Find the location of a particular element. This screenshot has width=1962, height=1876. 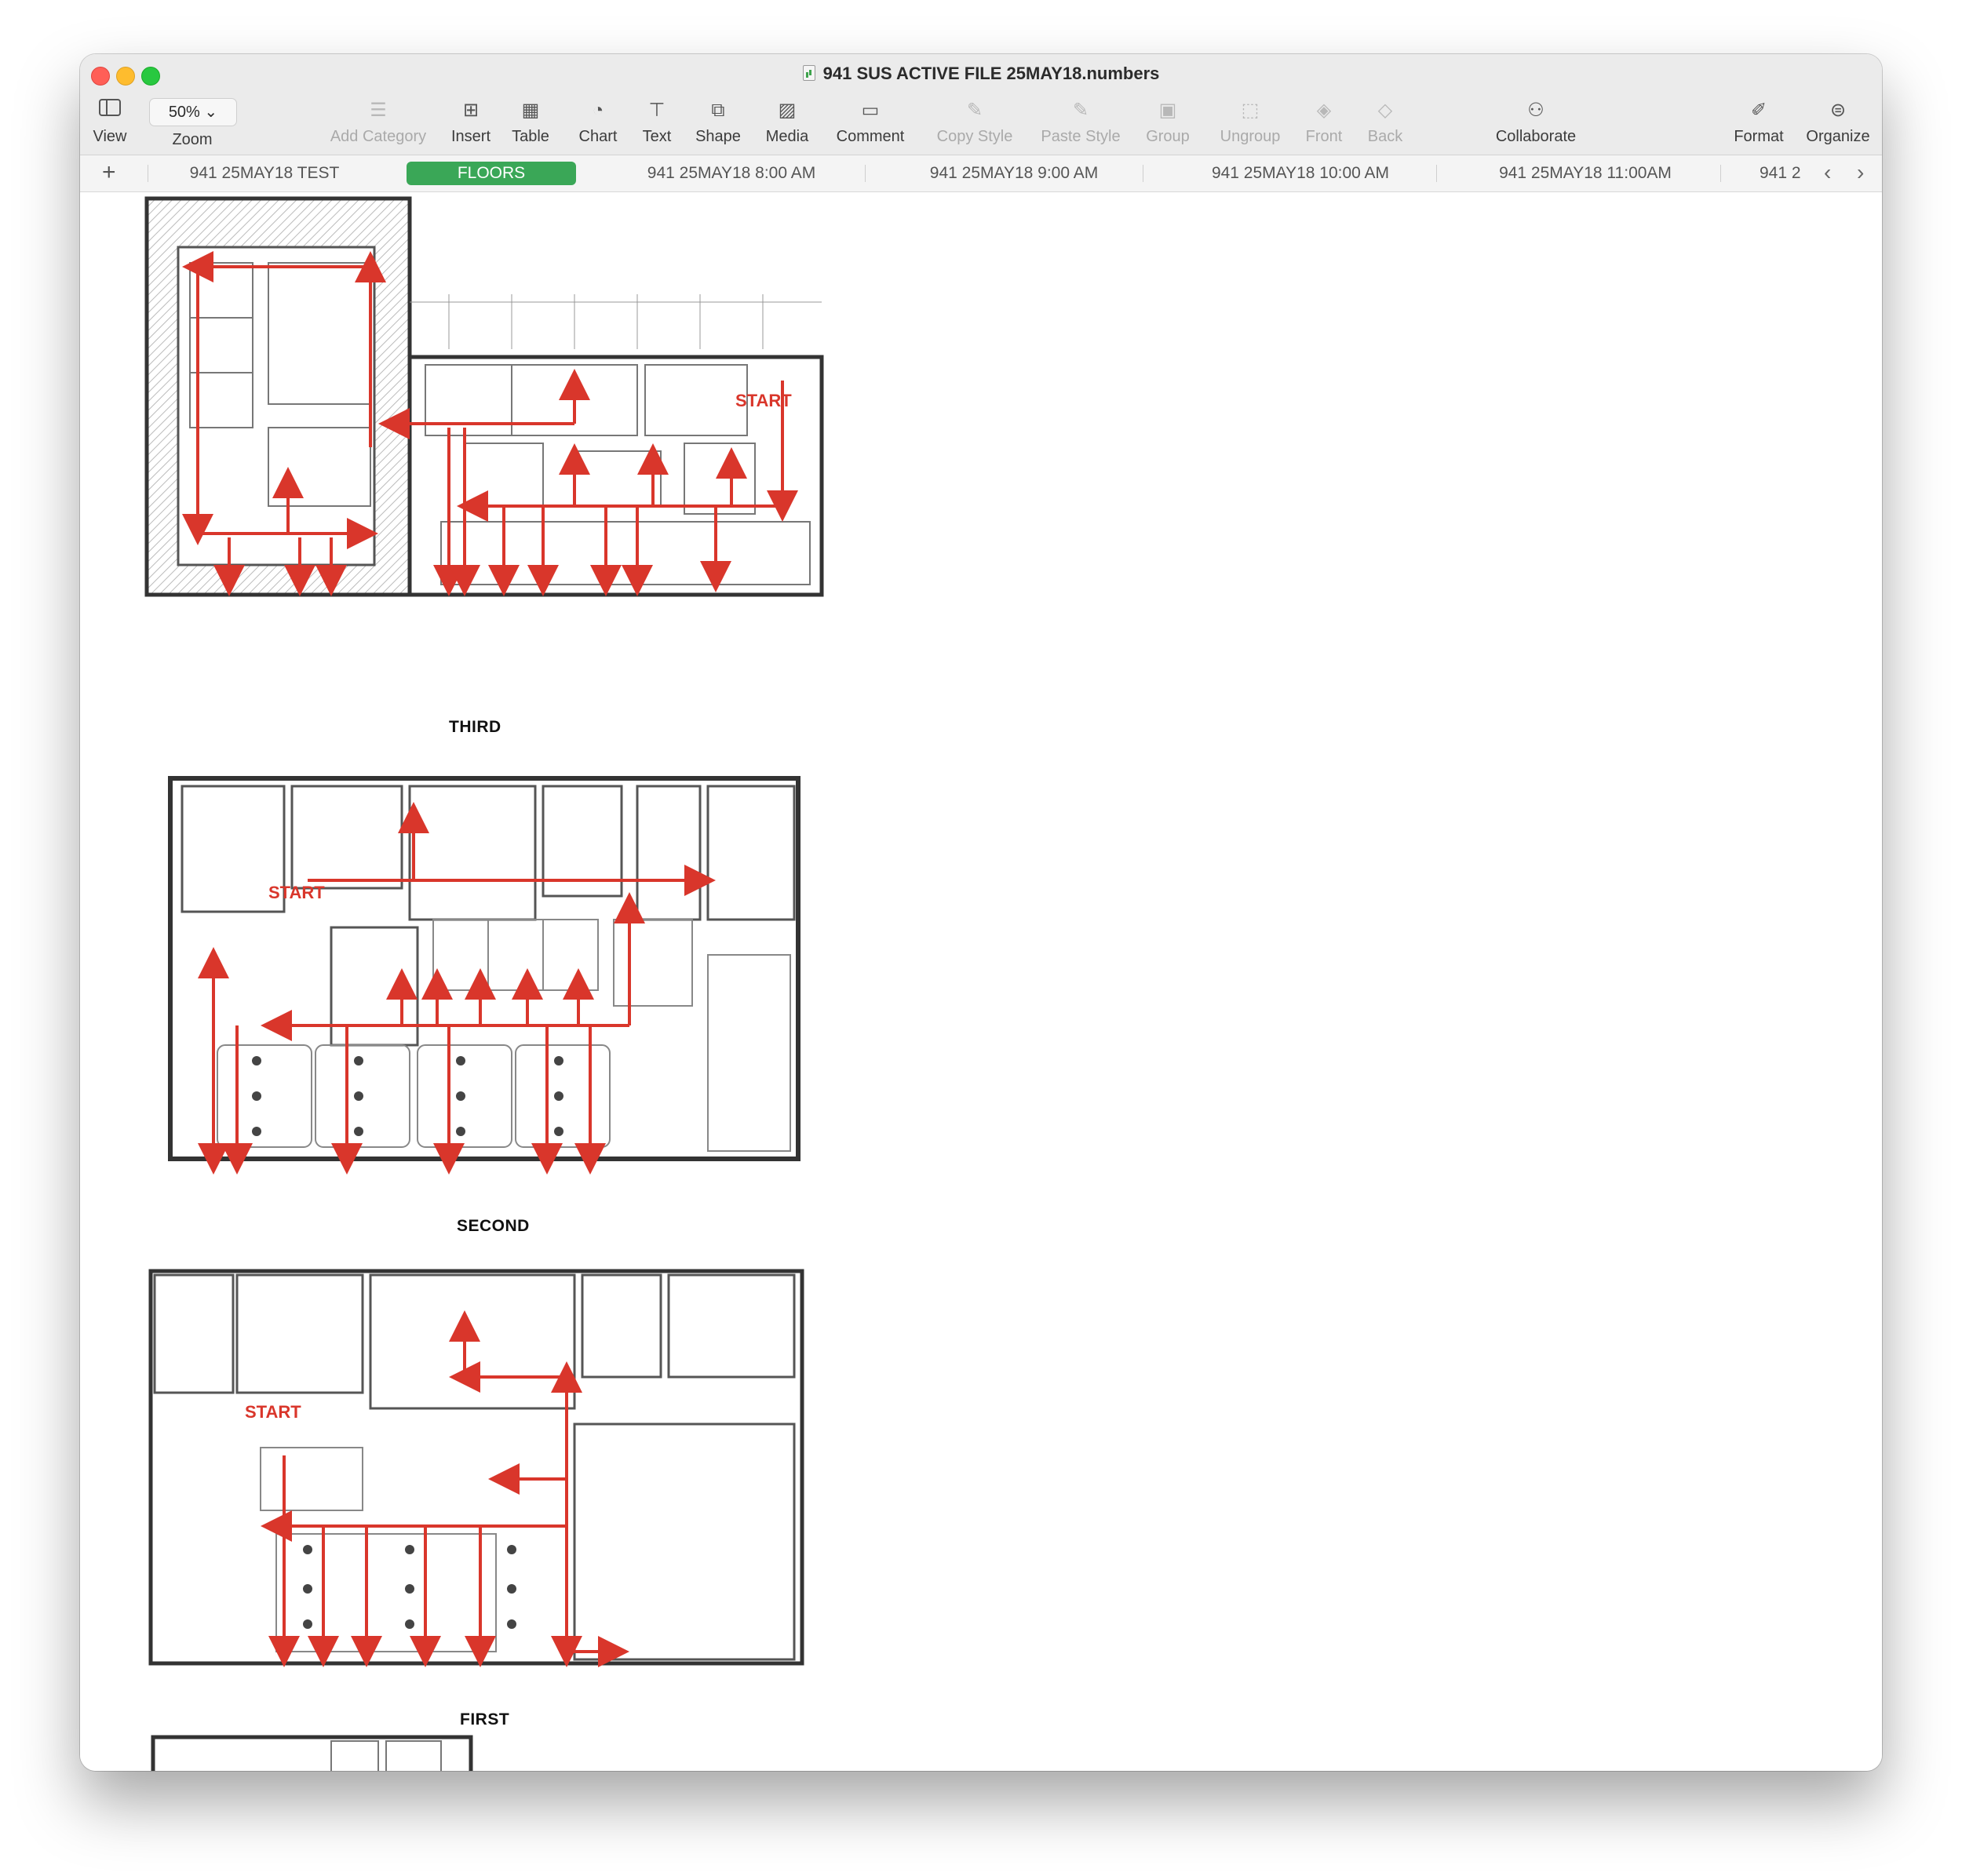

view-label: View is located at coordinates (110, 136).